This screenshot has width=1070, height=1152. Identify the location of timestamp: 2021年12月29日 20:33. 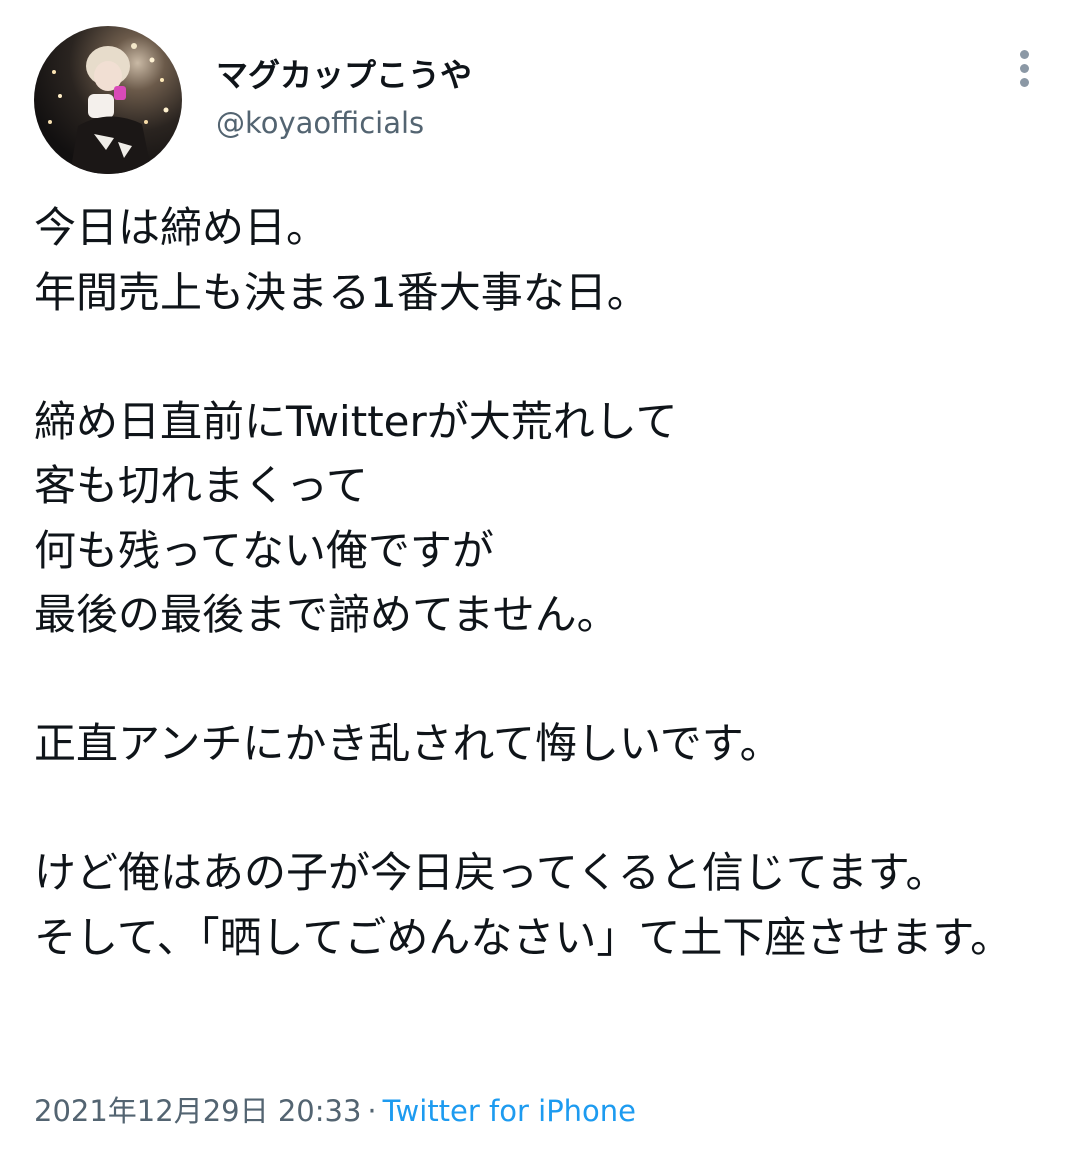
(197, 1111).